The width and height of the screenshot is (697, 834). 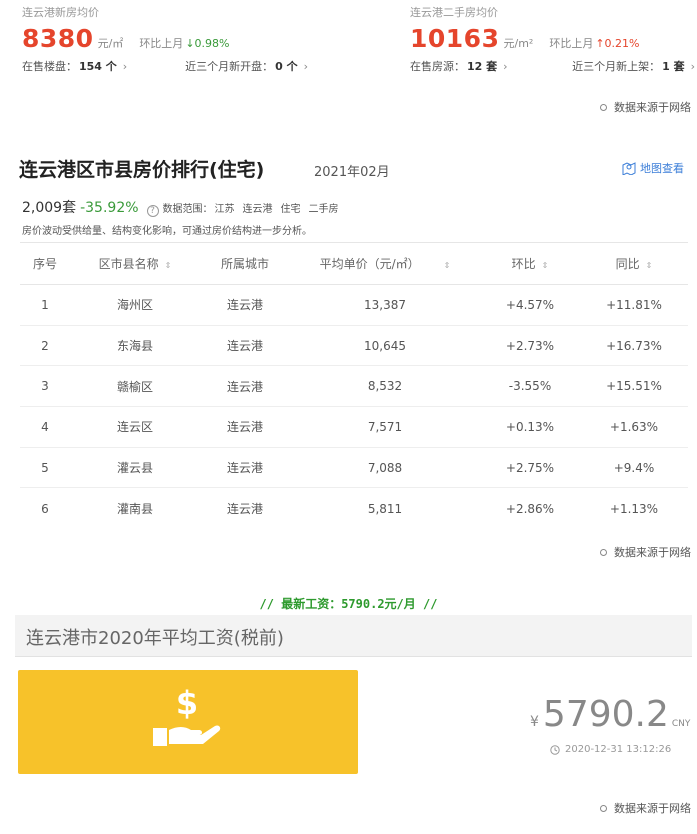 What do you see at coordinates (530, 508) in the screenshot?
I see `row-mom: +2.86%` at bounding box center [530, 508].